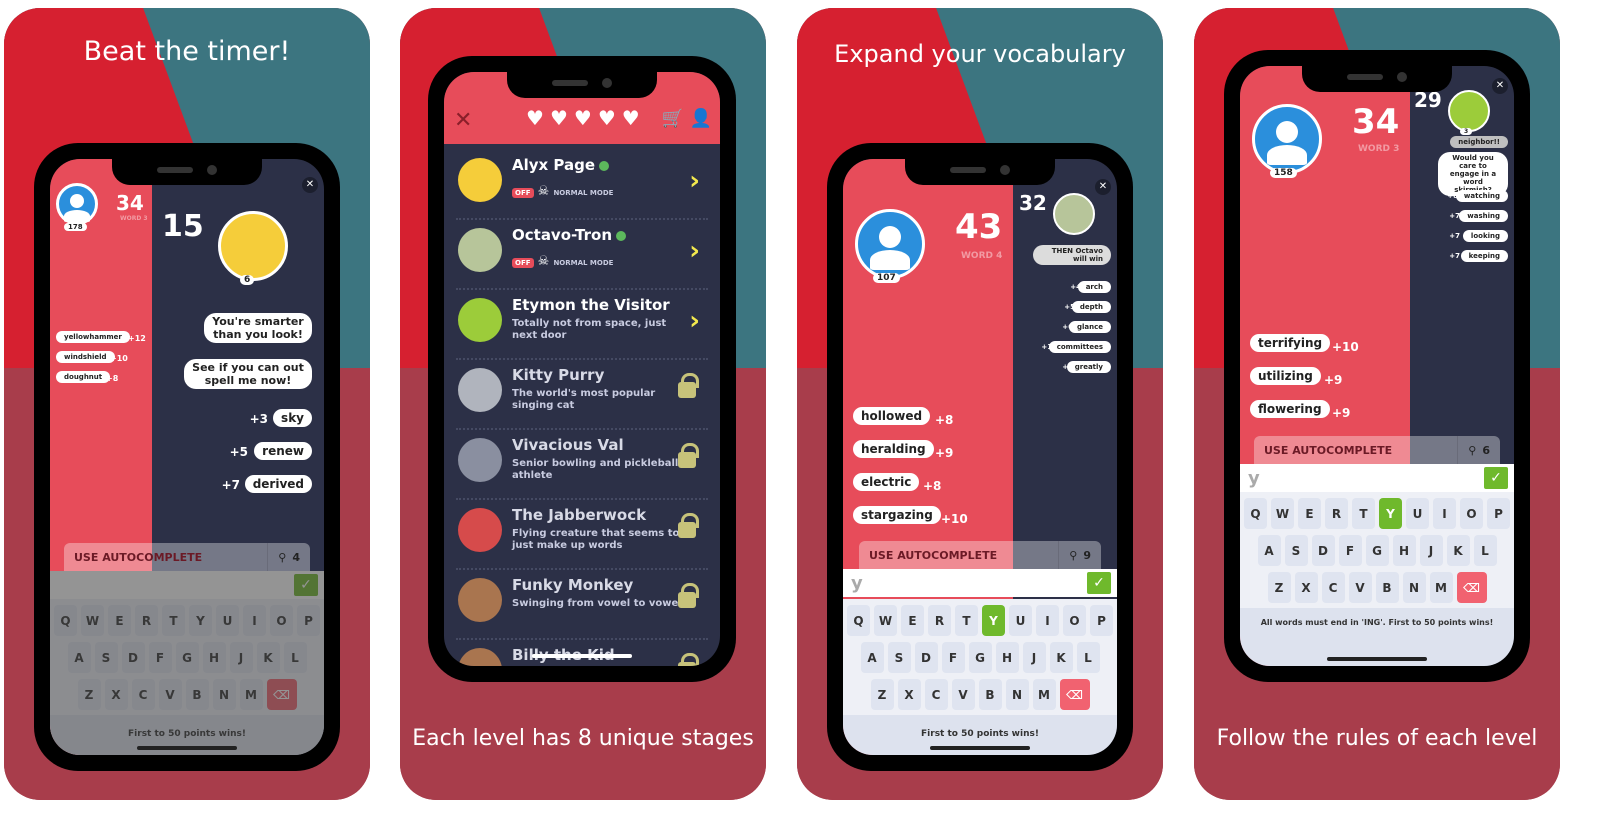 The height and width of the screenshot is (815, 1600). Describe the element at coordinates (187, 557) in the screenshot. I see `autocomplete-button: USE AUTOCOMPLETE ⚲ 4` at that location.